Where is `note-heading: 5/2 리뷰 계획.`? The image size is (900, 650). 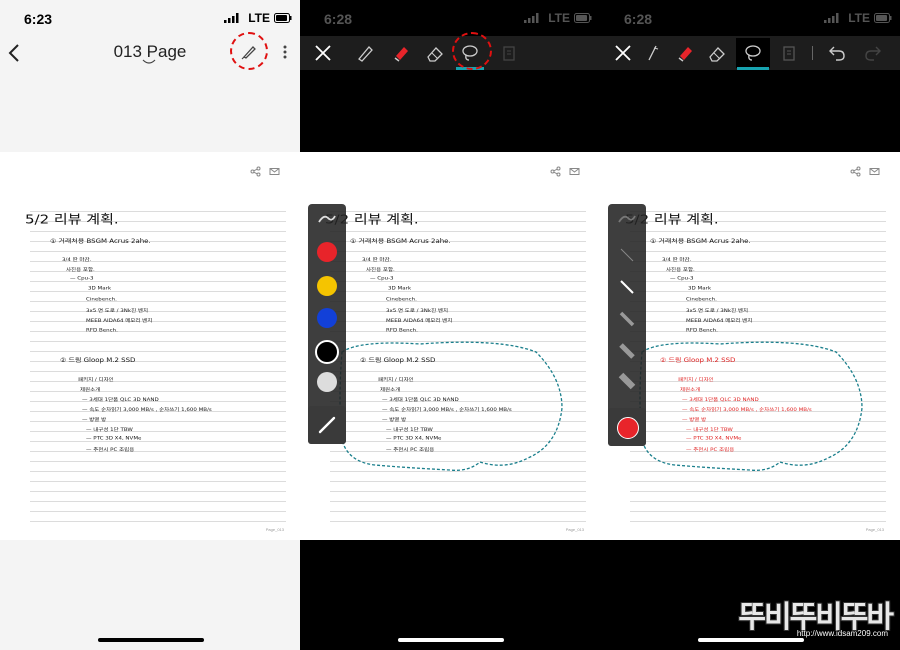 note-heading: 5/2 리뷰 계획. is located at coordinates (72, 219).